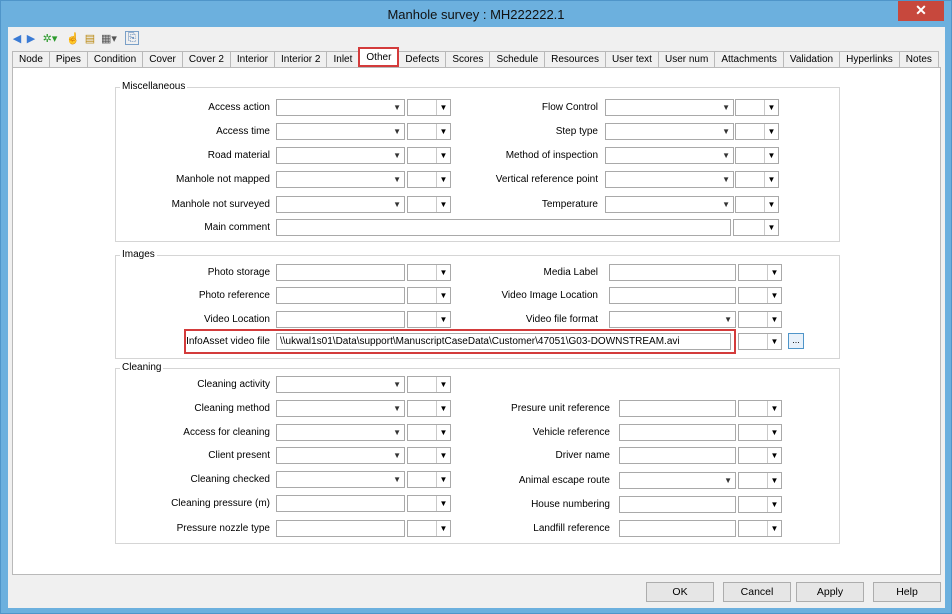  What do you see at coordinates (90, 38) in the screenshot?
I see `notes-icon: ▤` at bounding box center [90, 38].